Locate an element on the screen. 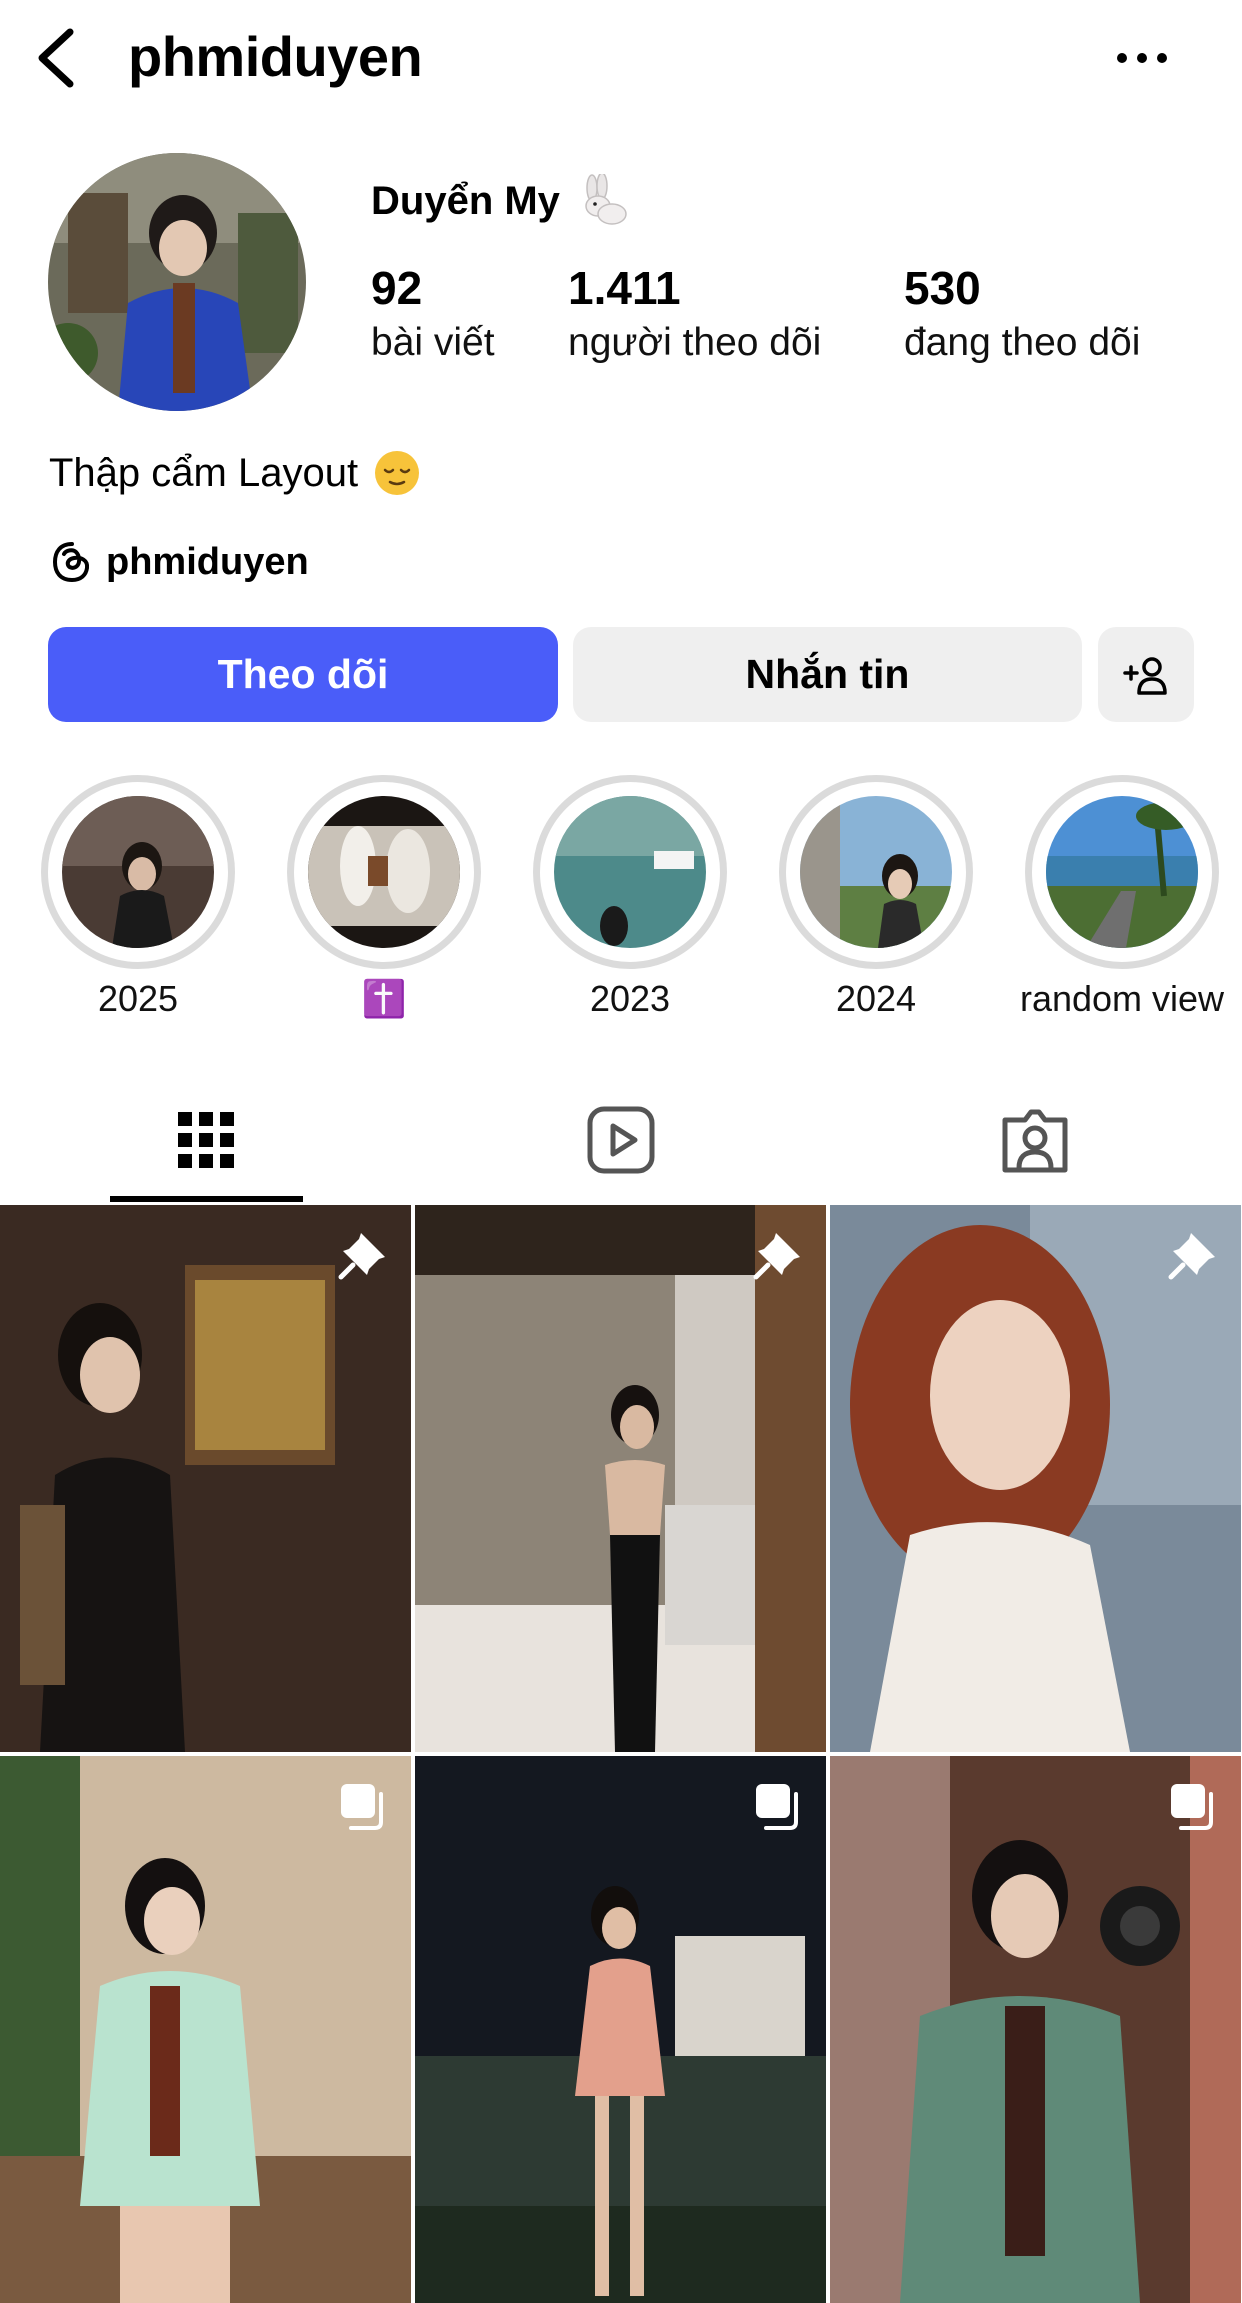 The height and width of the screenshot is (2303, 1242). bio: Thập cẩm Layout is located at coordinates (235, 473).